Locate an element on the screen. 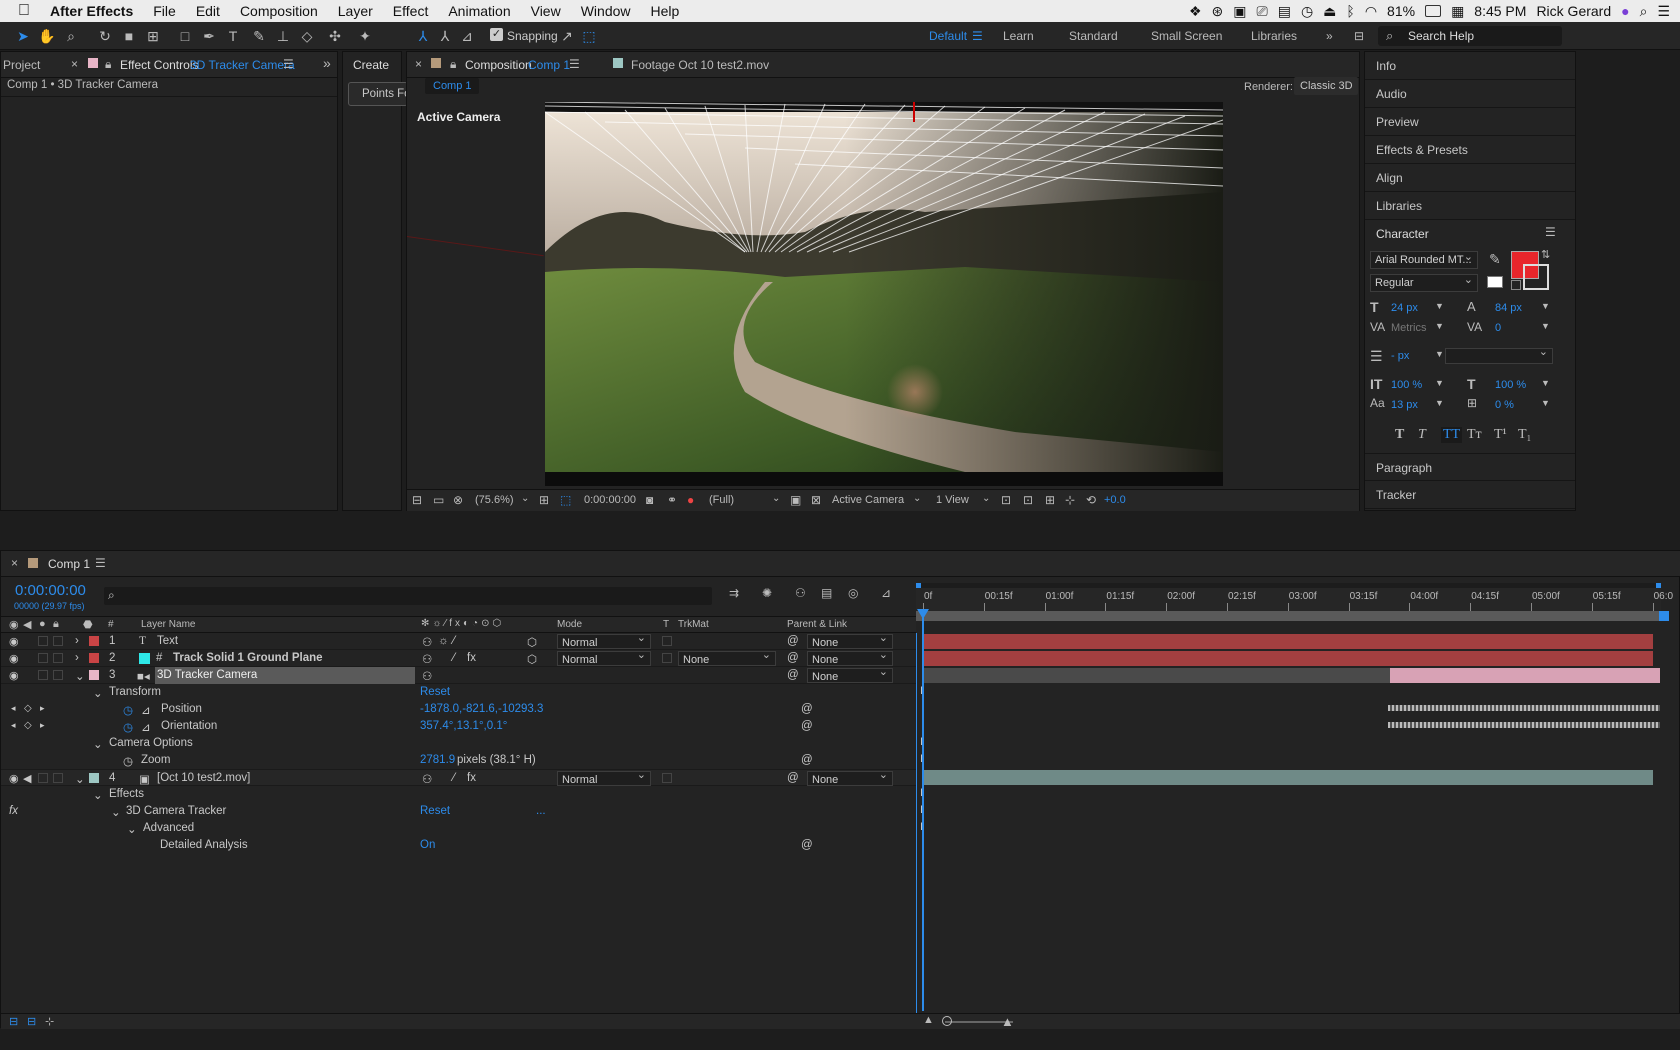 The height and width of the screenshot is (1050, 1680). font-size-value: 24 px is located at coordinates (1404, 308).